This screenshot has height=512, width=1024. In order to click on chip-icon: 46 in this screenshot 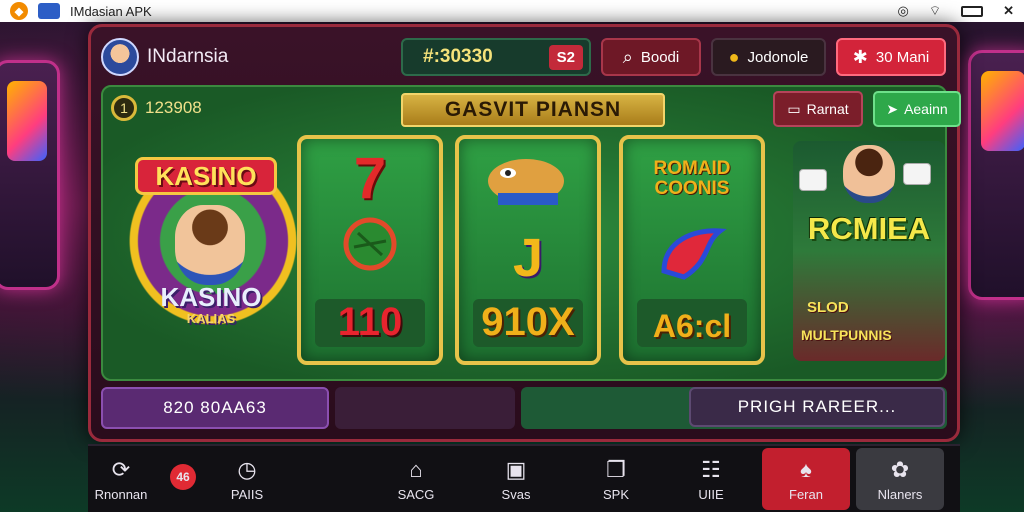, I will do `click(183, 477)`.